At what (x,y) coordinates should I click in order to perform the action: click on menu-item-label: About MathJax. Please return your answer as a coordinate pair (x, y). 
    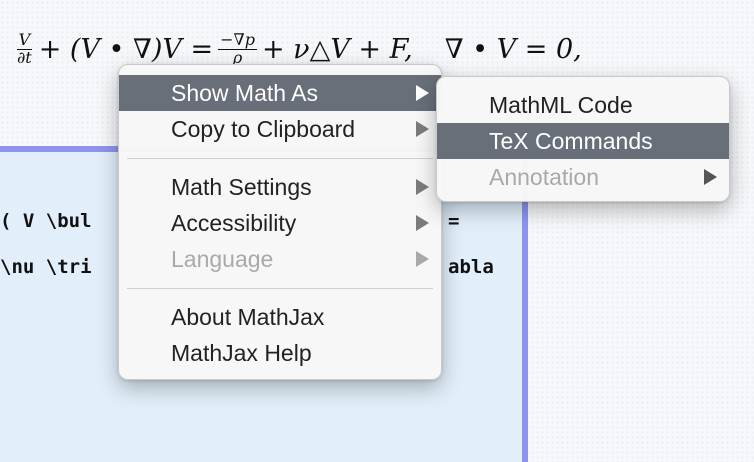
    Looking at the image, I should click on (248, 316).